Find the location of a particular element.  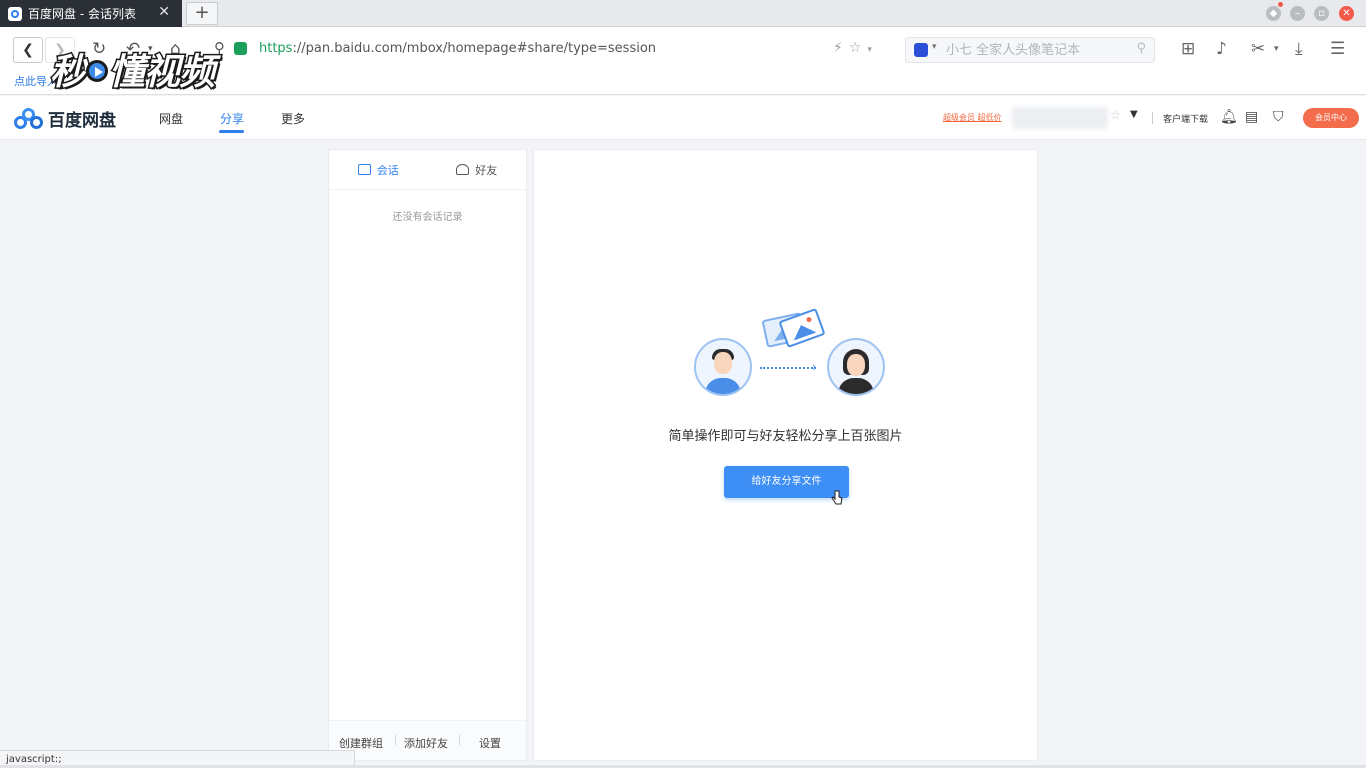

download-icon: ⤓ is located at coordinates (1299, 49).